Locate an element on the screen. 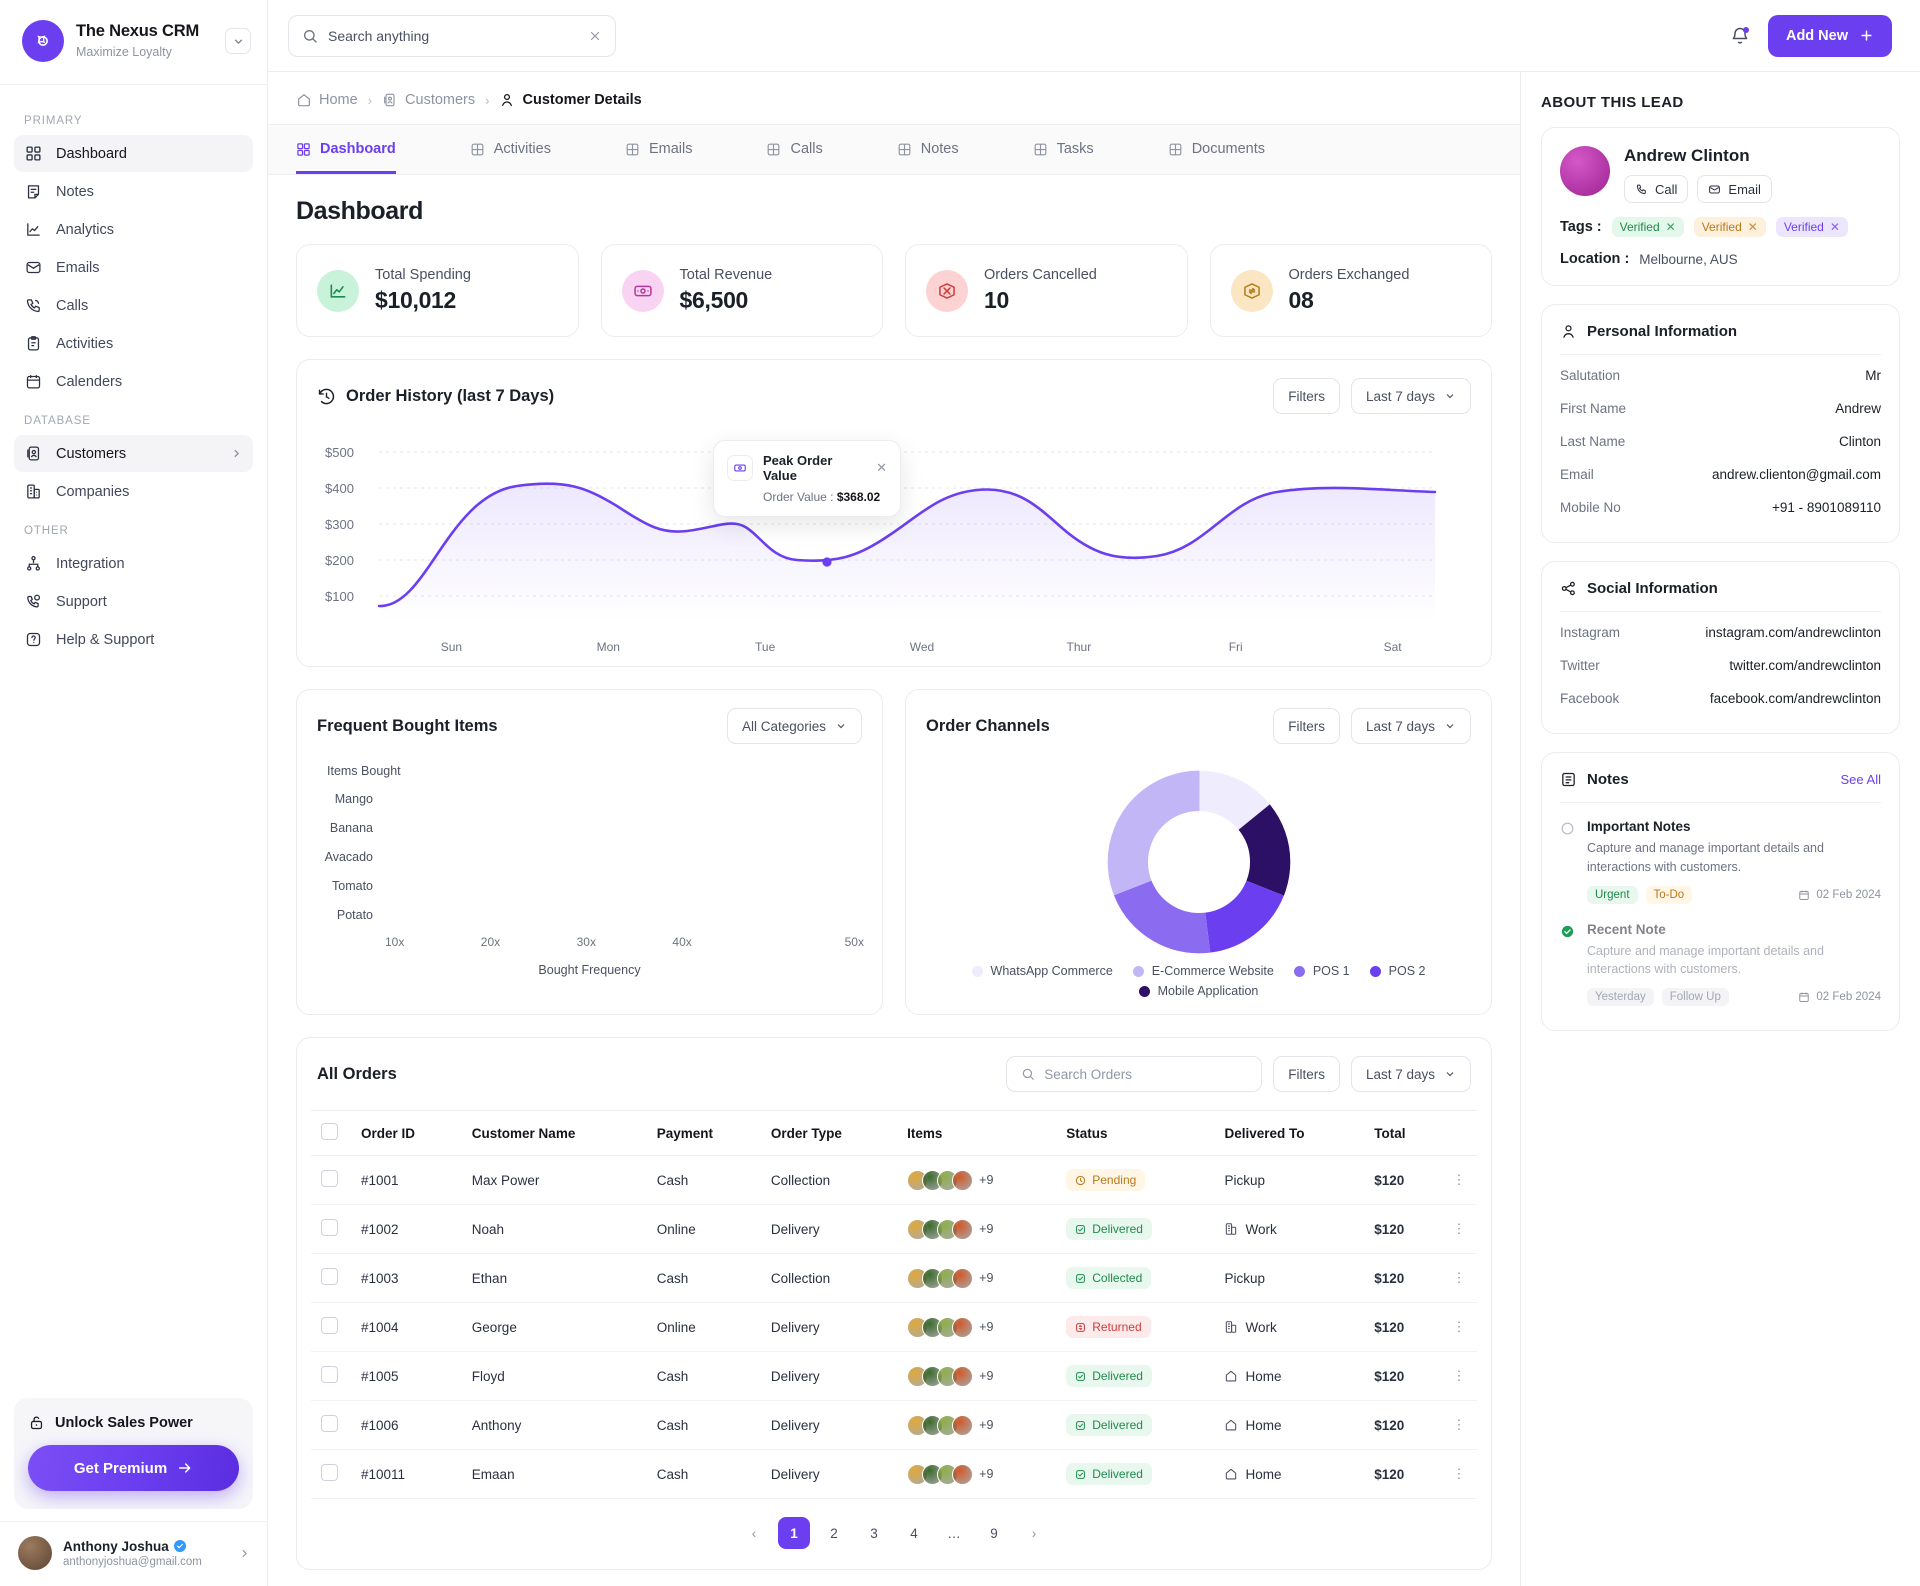 The height and width of the screenshot is (1586, 1920). pagination-page-1: 1 is located at coordinates (794, 1533).